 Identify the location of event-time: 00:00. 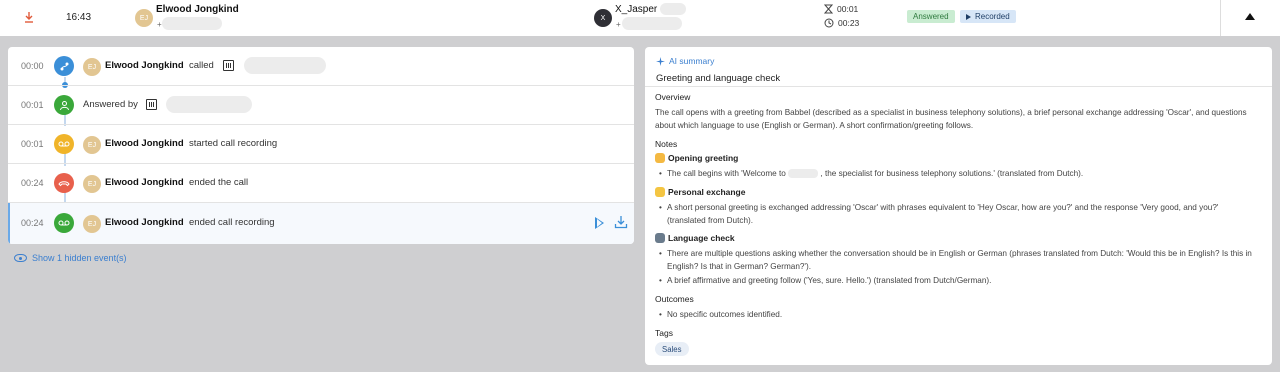
(32, 66).